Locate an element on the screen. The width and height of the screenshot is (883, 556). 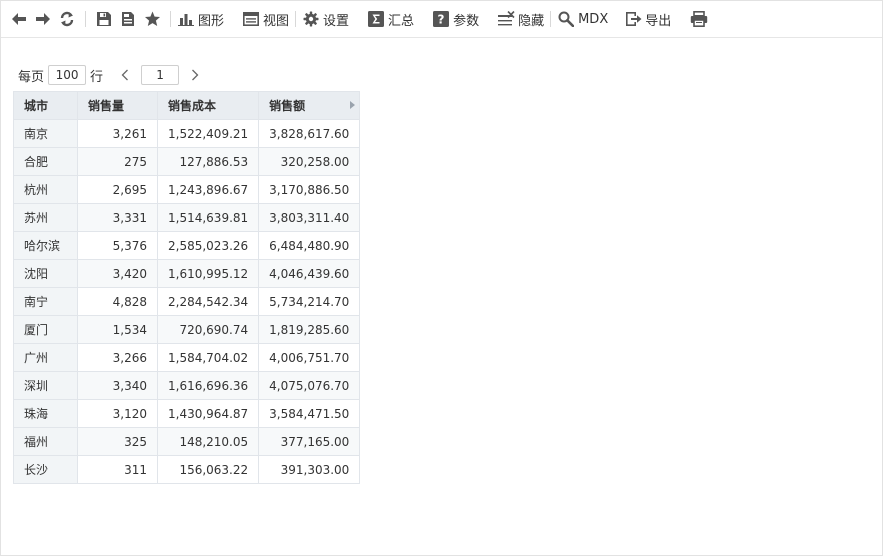
cell-sales-qty: 3,340 is located at coordinates (117, 385).